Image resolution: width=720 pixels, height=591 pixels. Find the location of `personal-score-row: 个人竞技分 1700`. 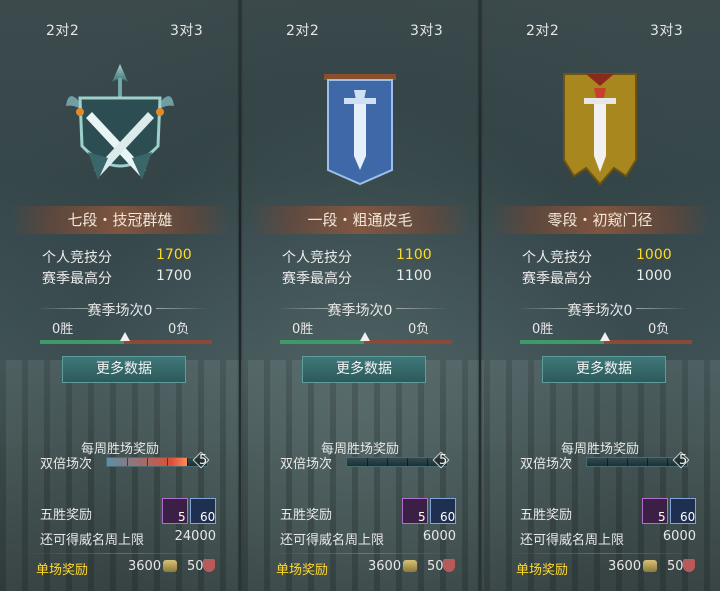

personal-score-row: 个人竞技分 1700 is located at coordinates (117, 257).